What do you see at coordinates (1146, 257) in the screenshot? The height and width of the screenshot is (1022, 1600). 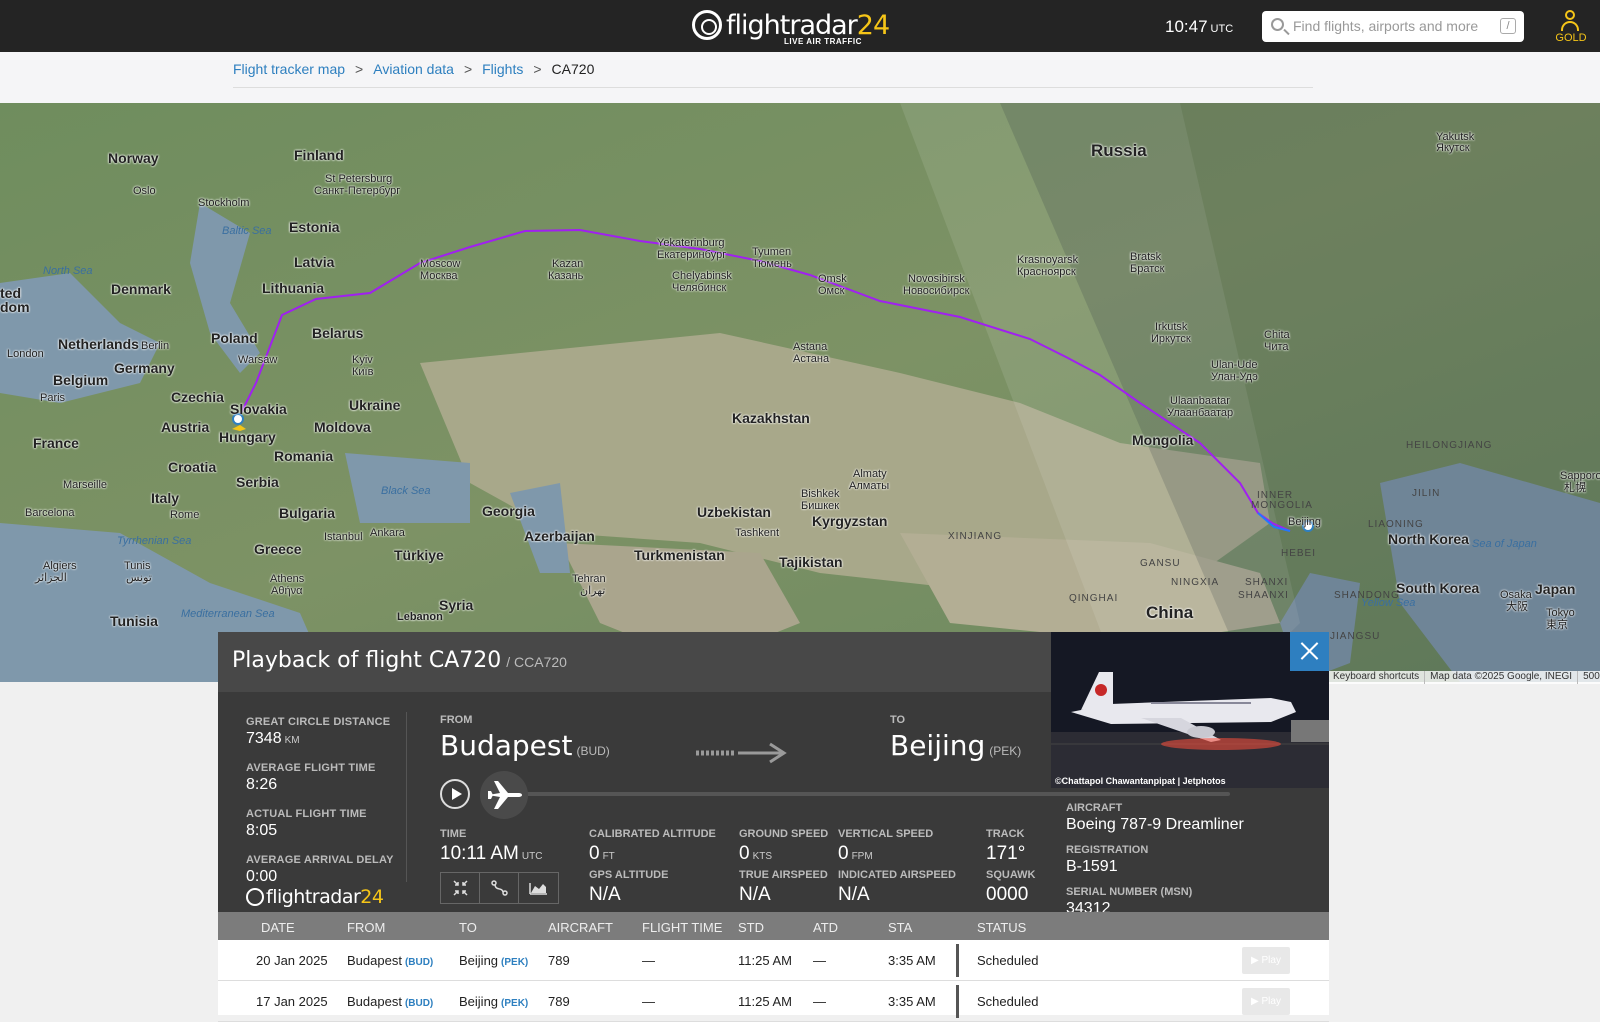 I see `map-label-city: Bratsk` at bounding box center [1146, 257].